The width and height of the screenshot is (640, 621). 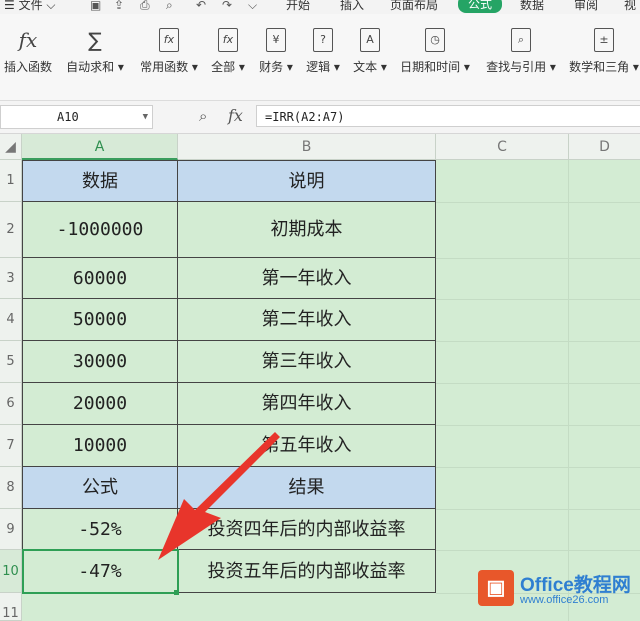 What do you see at coordinates (414, 6) in the screenshot?
I see `tab-page-layout: 页面布局` at bounding box center [414, 6].